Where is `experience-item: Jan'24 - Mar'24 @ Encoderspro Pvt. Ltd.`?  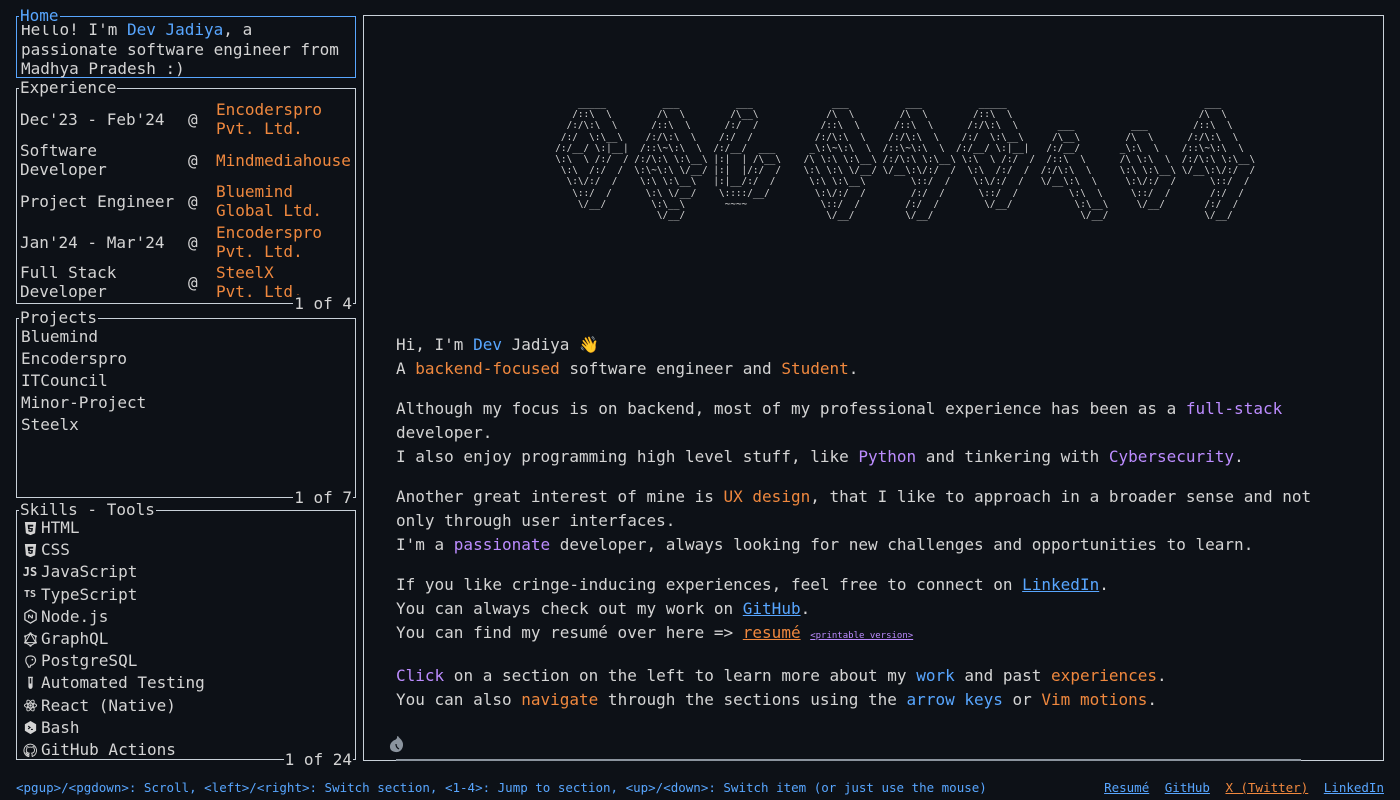
experience-item: Jan'24 - Mar'24 @ Encoderspro Pvt. Ltd. is located at coordinates (186, 242).